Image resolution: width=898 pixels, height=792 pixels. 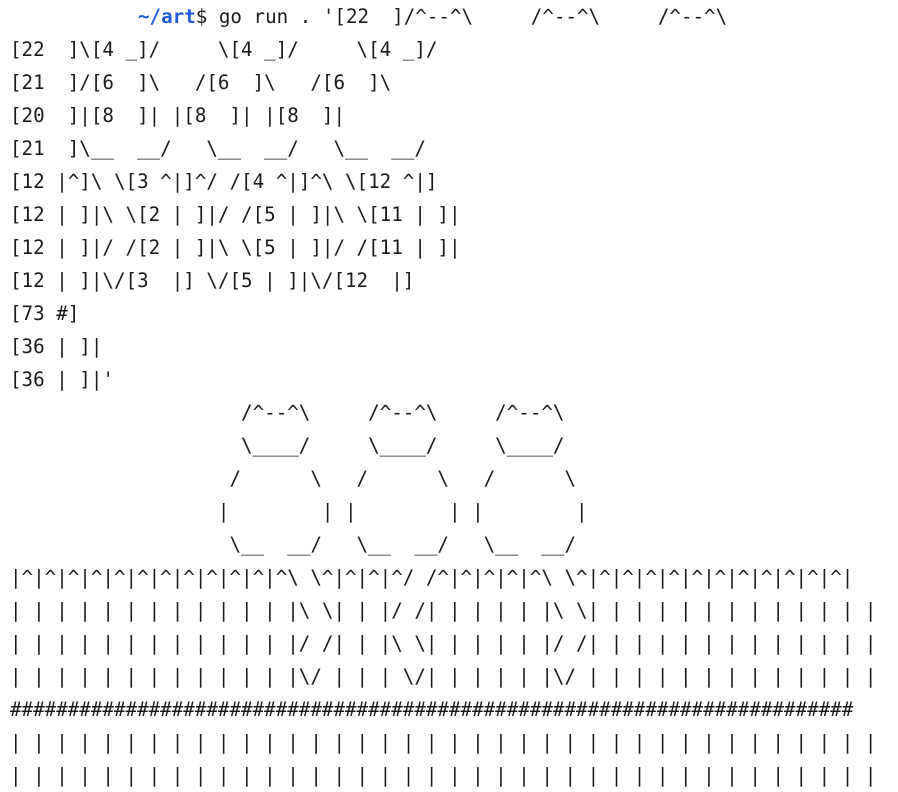 I want to click on command-continuation-line: [20 ]|[8 ]| |[8 ]| |[8 ]|, so click(x=178, y=115).